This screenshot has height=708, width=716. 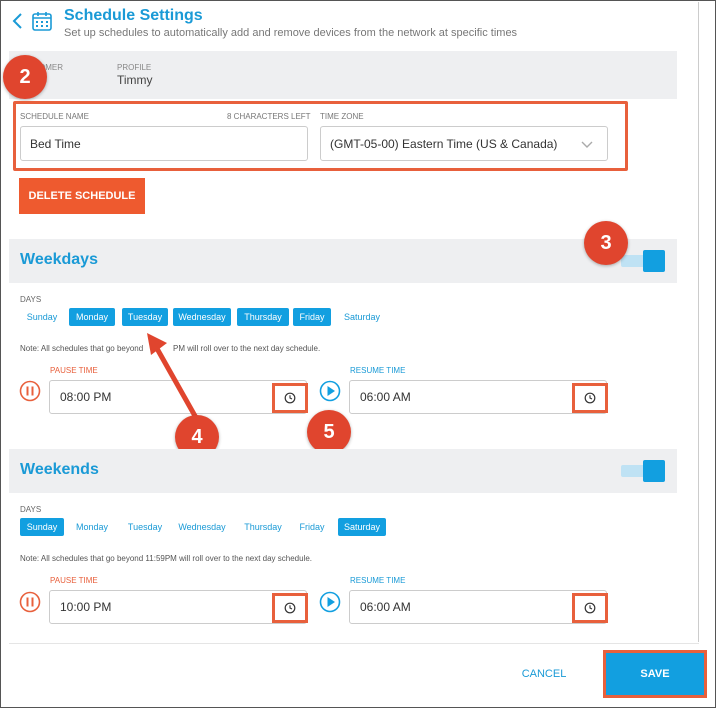 I want to click on schedule-name-input: Bed Time, so click(x=164, y=143).